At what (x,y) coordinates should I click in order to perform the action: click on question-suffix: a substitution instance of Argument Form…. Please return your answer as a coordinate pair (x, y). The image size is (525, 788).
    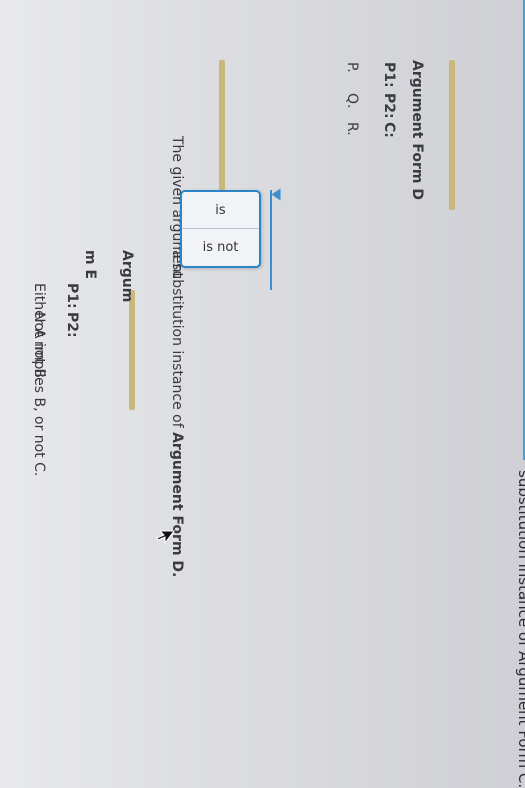
    Looking at the image, I should click on (177, 413).